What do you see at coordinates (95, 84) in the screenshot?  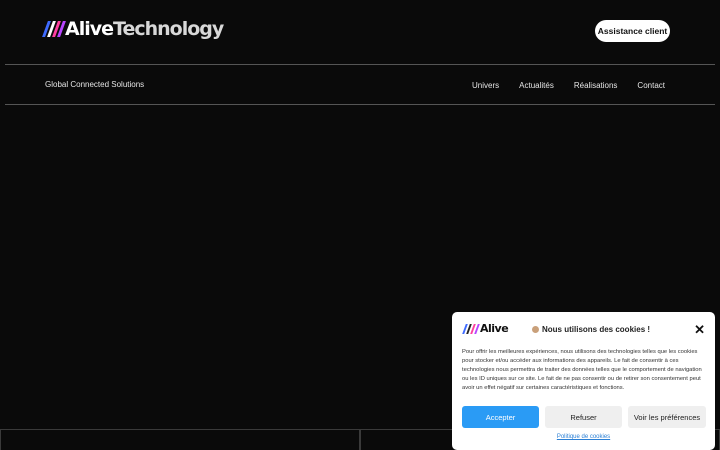 I see `tagline: Global Connected Solutions` at bounding box center [95, 84].